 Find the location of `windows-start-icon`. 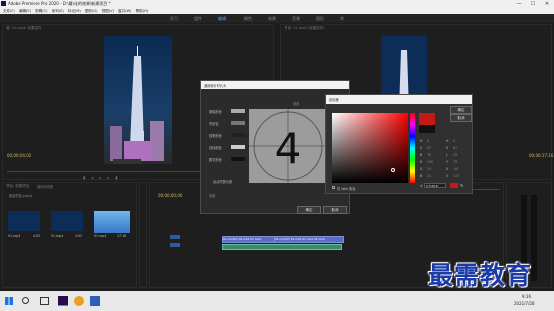

windows-start-icon is located at coordinates (9, 301).